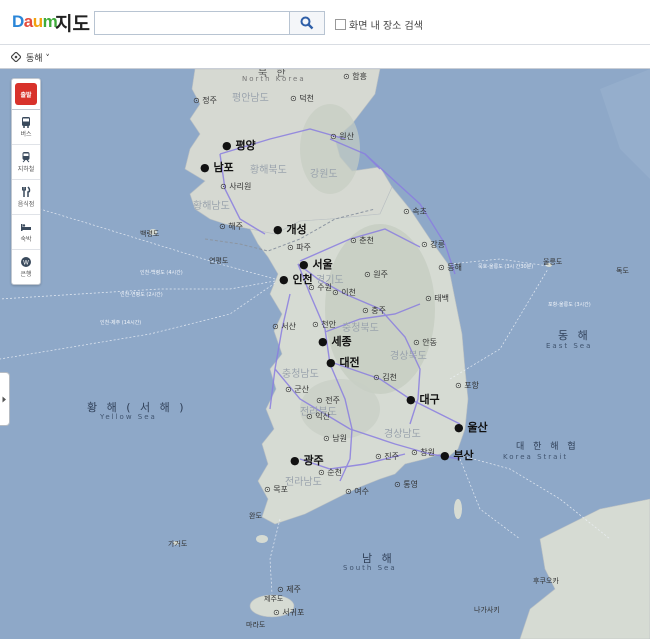 Image resolution: width=650 pixels, height=639 pixels. I want to click on city-label: ⊙ 순천, so click(330, 472).